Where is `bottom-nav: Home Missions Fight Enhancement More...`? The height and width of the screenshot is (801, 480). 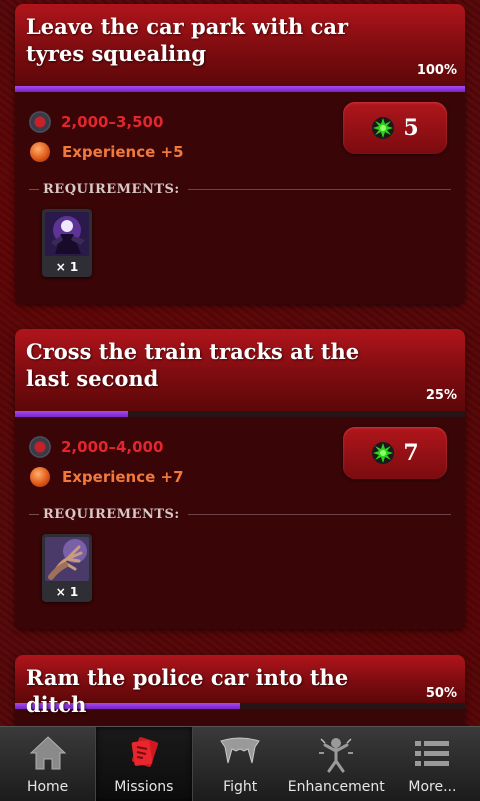
bottom-nav: Home Missions Fight Enhancement More... is located at coordinates (240, 763).